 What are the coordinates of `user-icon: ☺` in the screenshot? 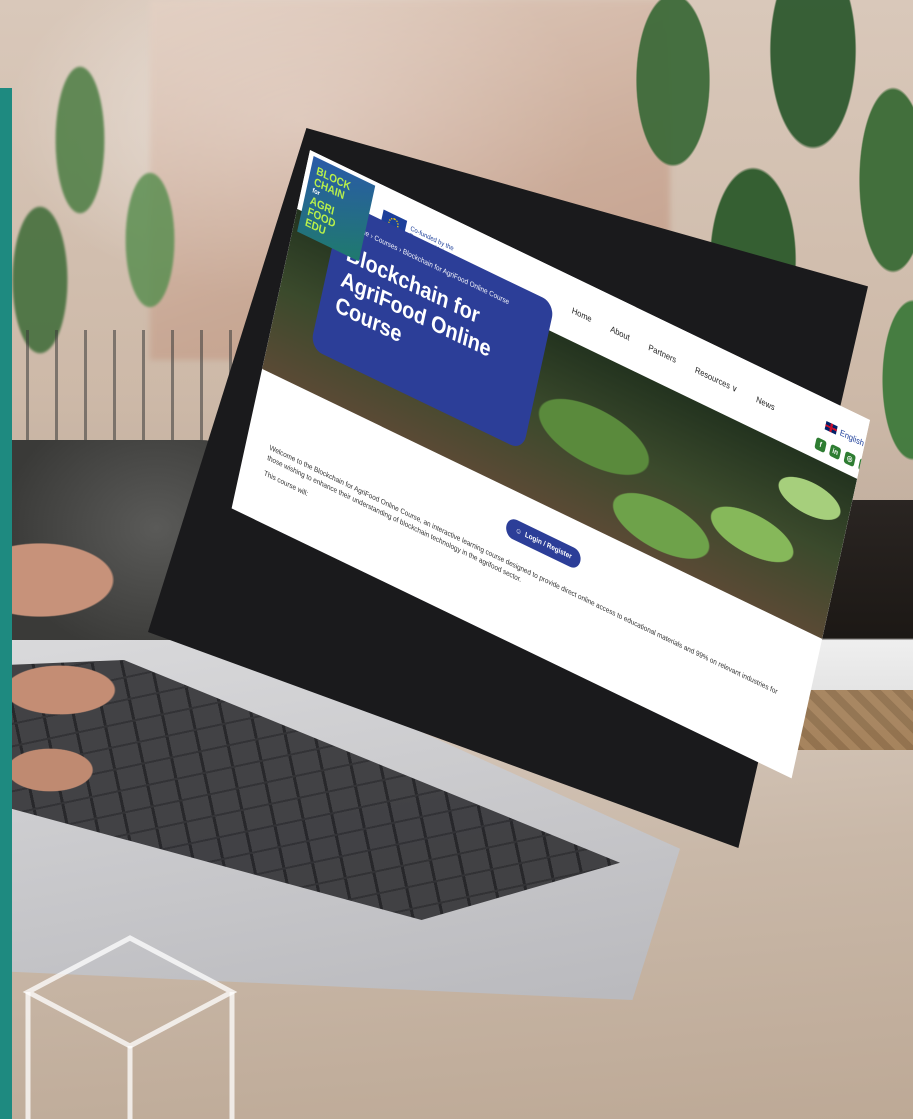 It's located at (518, 531).